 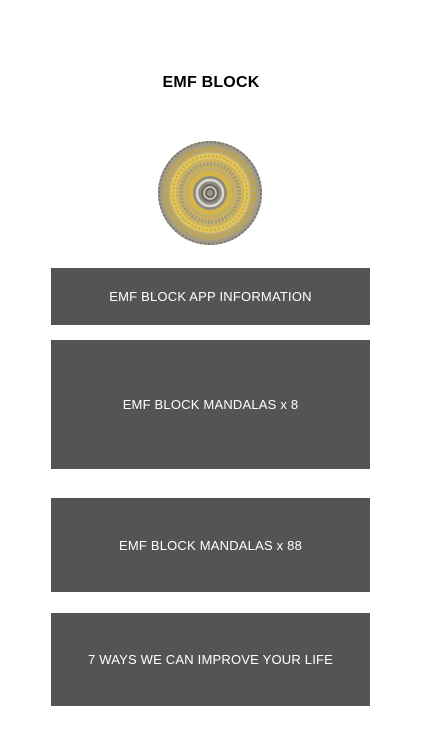 I want to click on mandalas-8-button: EMF BLOCK MANDALAS x 8, so click(x=210, y=404).